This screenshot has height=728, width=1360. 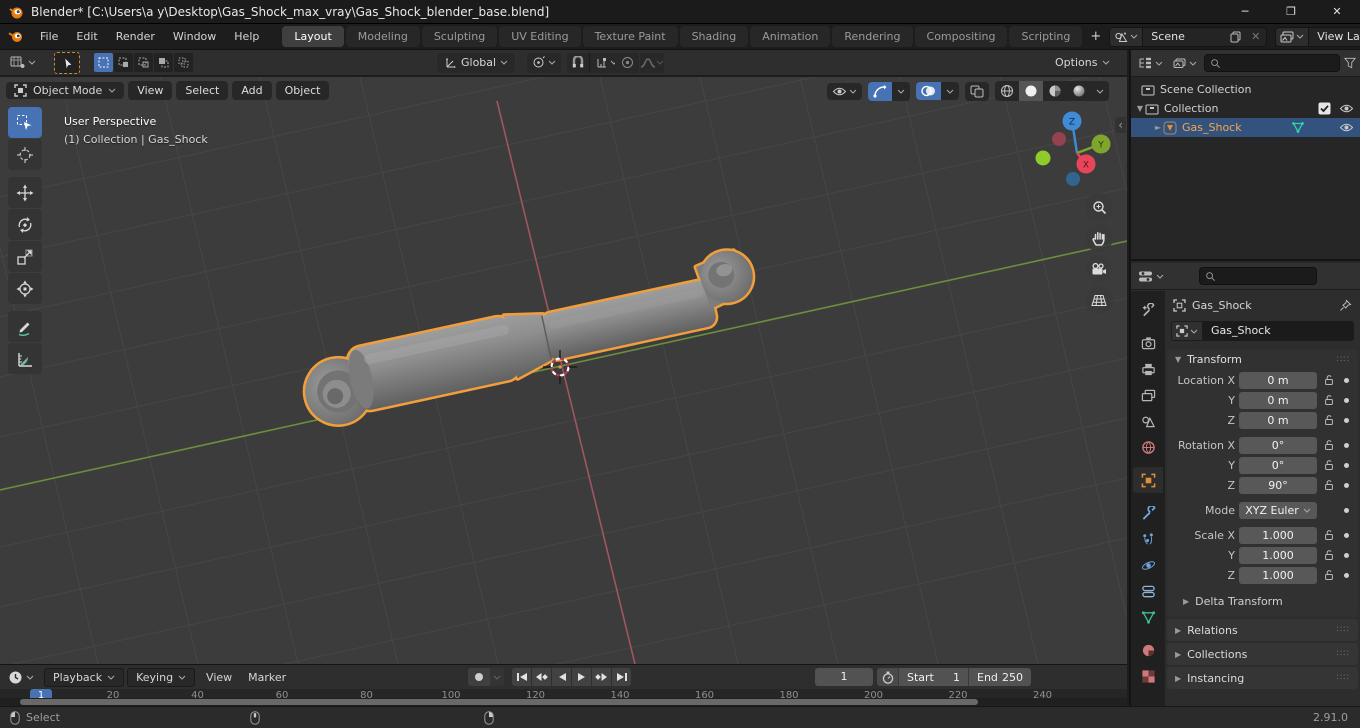 What do you see at coordinates (1317, 36) in the screenshot?
I see `view-layer-selector: View Layer ✕` at bounding box center [1317, 36].